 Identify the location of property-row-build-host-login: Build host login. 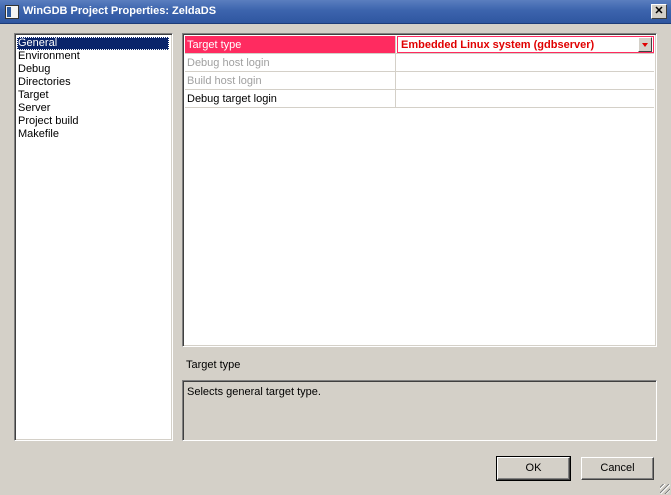
(419, 81).